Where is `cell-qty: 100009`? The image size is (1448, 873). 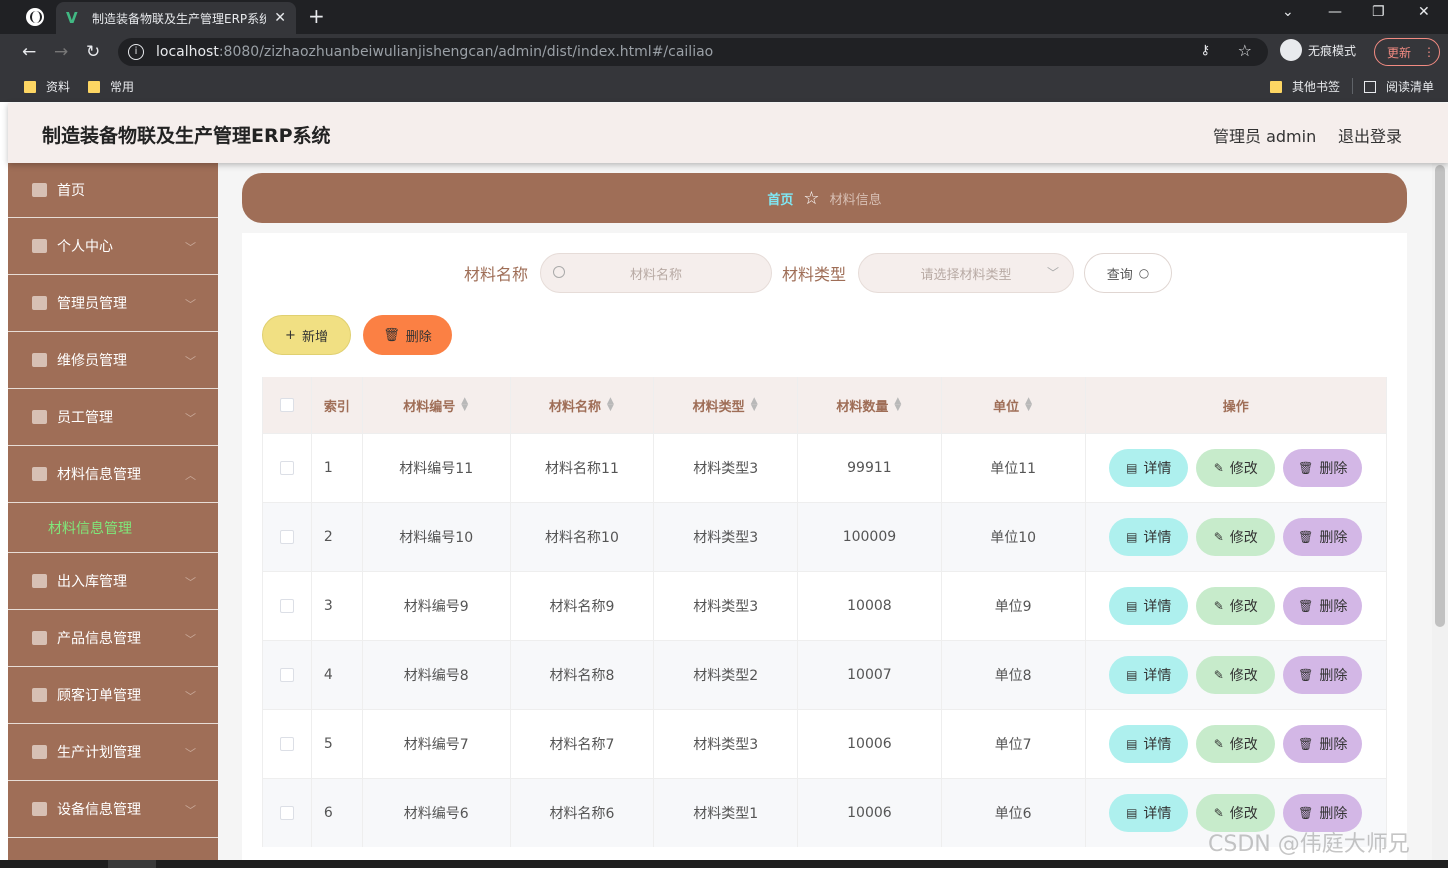
cell-qty: 100009 is located at coordinates (870, 537).